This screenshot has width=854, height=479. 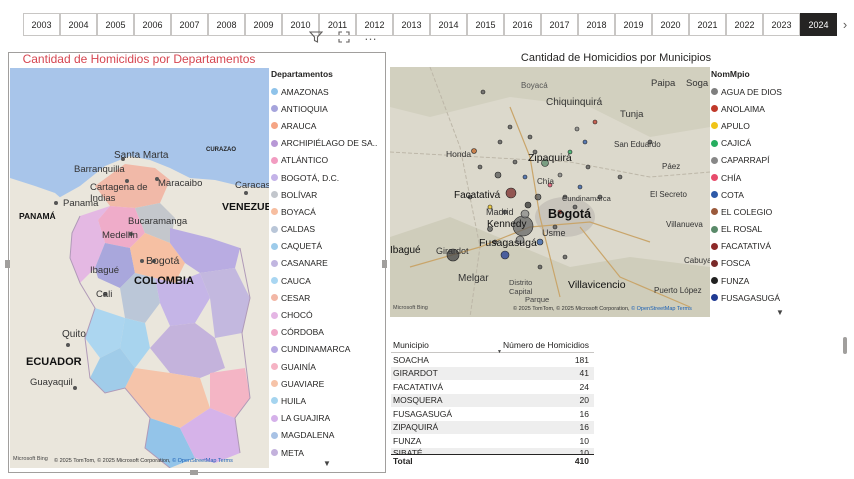 I want to click on legend-item: LA GUAJIRA, so click(x=324, y=418).